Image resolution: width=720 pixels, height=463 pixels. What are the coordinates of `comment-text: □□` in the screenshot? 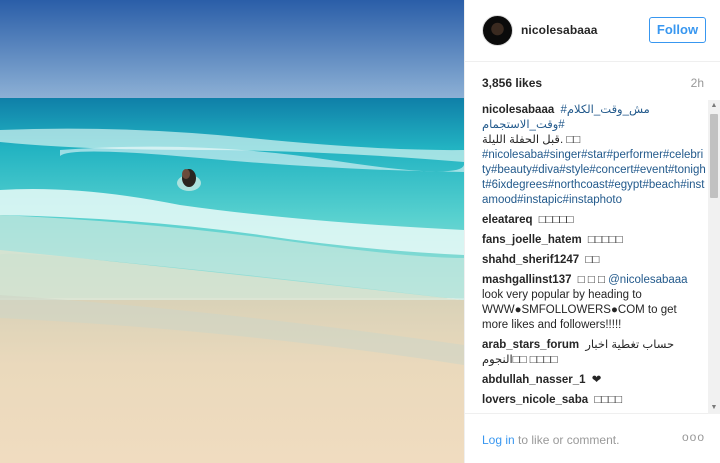 It's located at (592, 260).